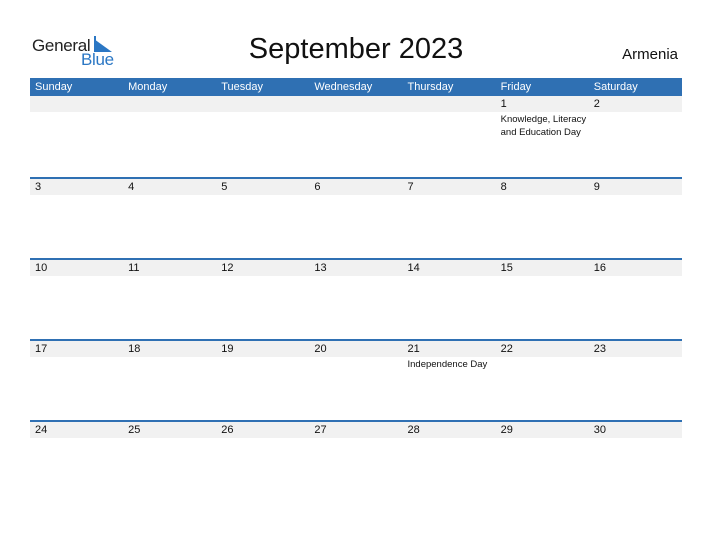 This screenshot has width=712, height=550. Describe the element at coordinates (131, 187) in the screenshot. I see `day-number: 4` at that location.